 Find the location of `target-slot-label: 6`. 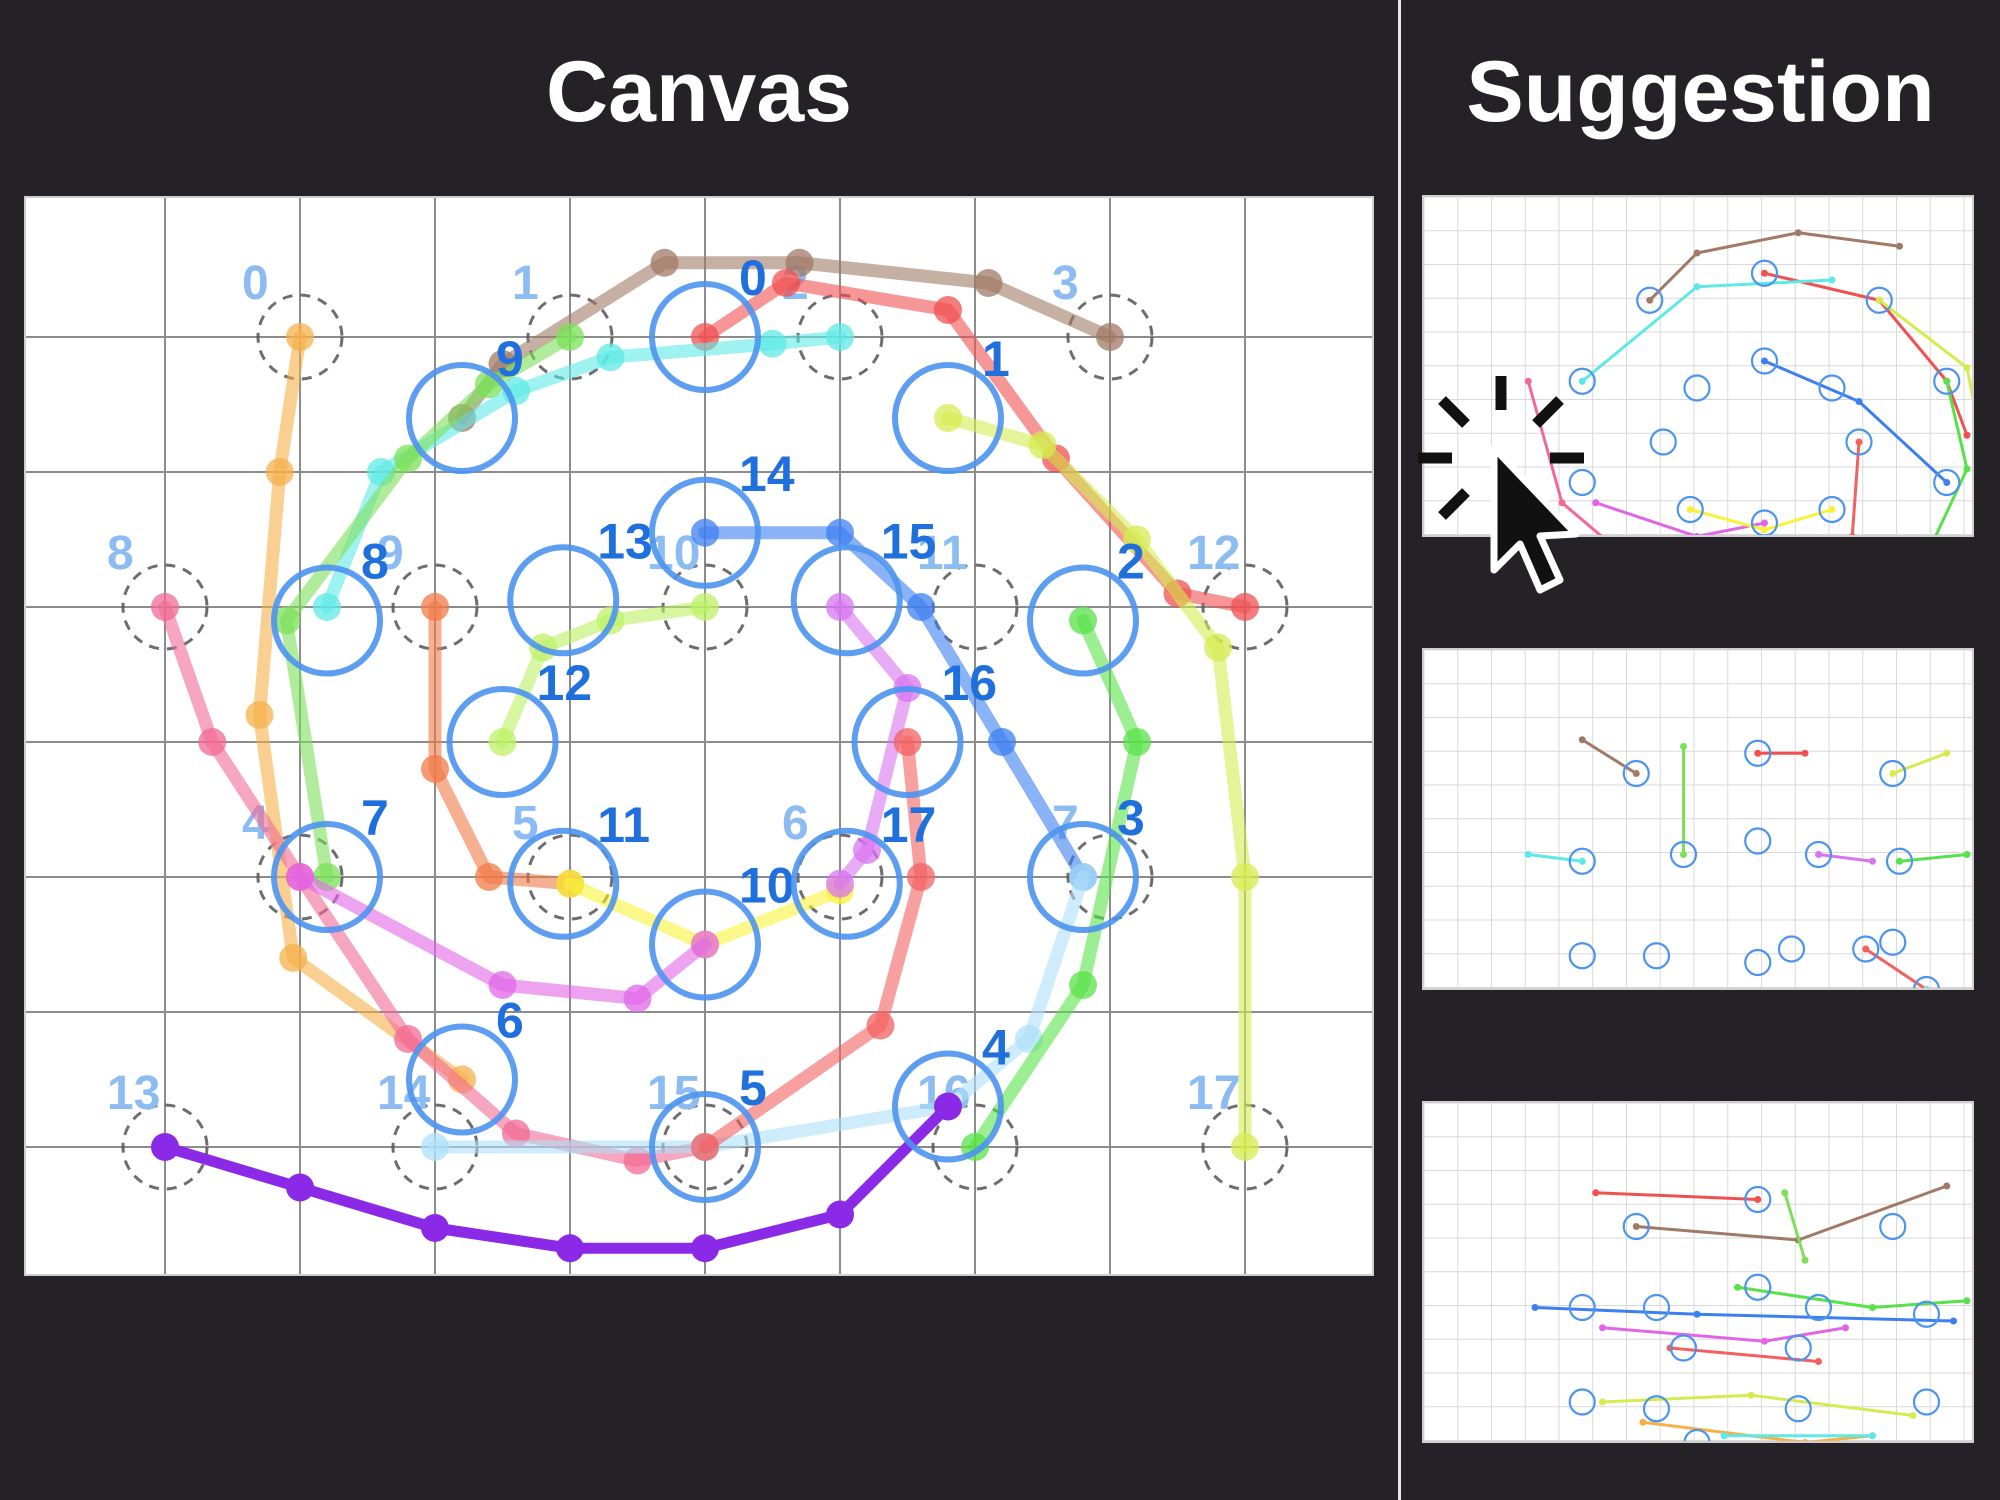

target-slot-label: 6 is located at coordinates (795, 823).